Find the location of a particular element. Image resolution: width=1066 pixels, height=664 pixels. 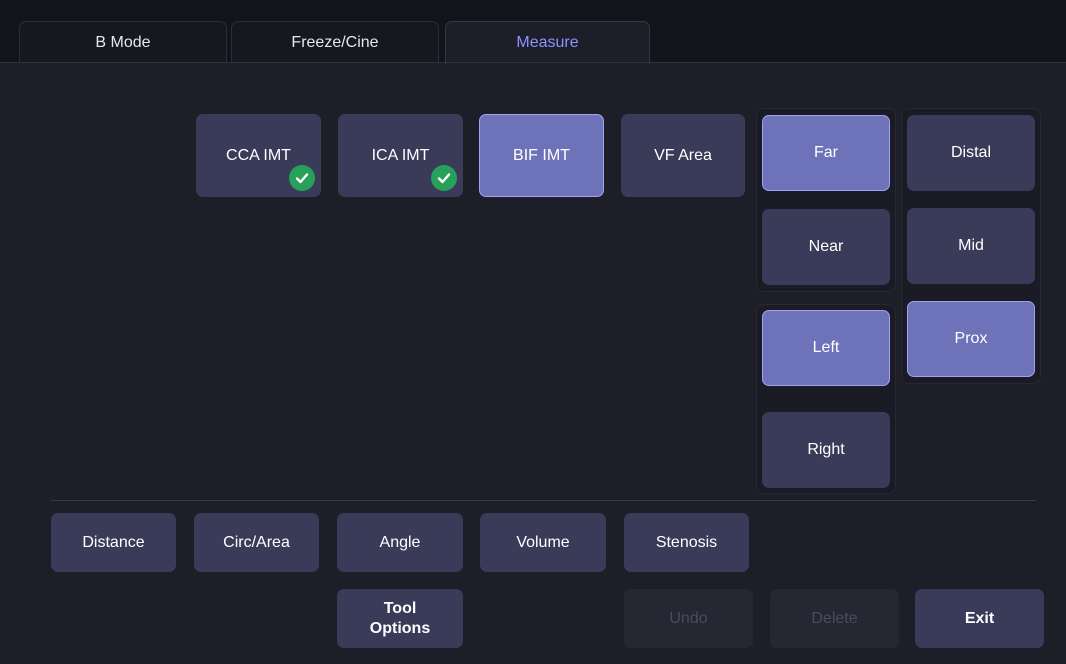

tab-measure: Measure is located at coordinates (547, 42).